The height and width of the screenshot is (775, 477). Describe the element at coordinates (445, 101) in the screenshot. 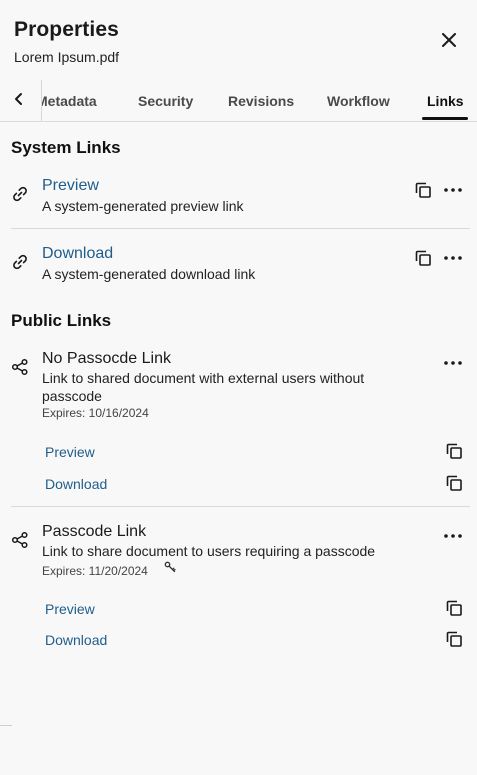

I see `tab-links: Links` at that location.